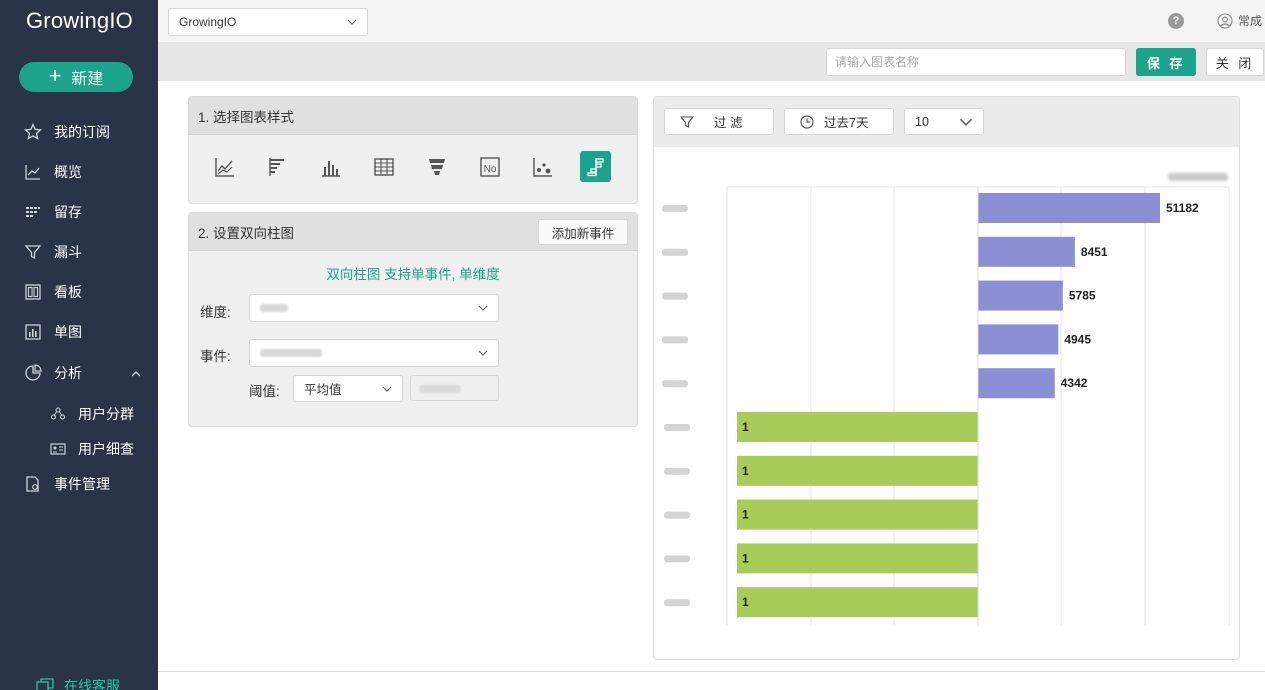 This screenshot has height=690, width=1265. Describe the element at coordinates (215, 356) in the screenshot. I see `event-label: 事件:` at that location.